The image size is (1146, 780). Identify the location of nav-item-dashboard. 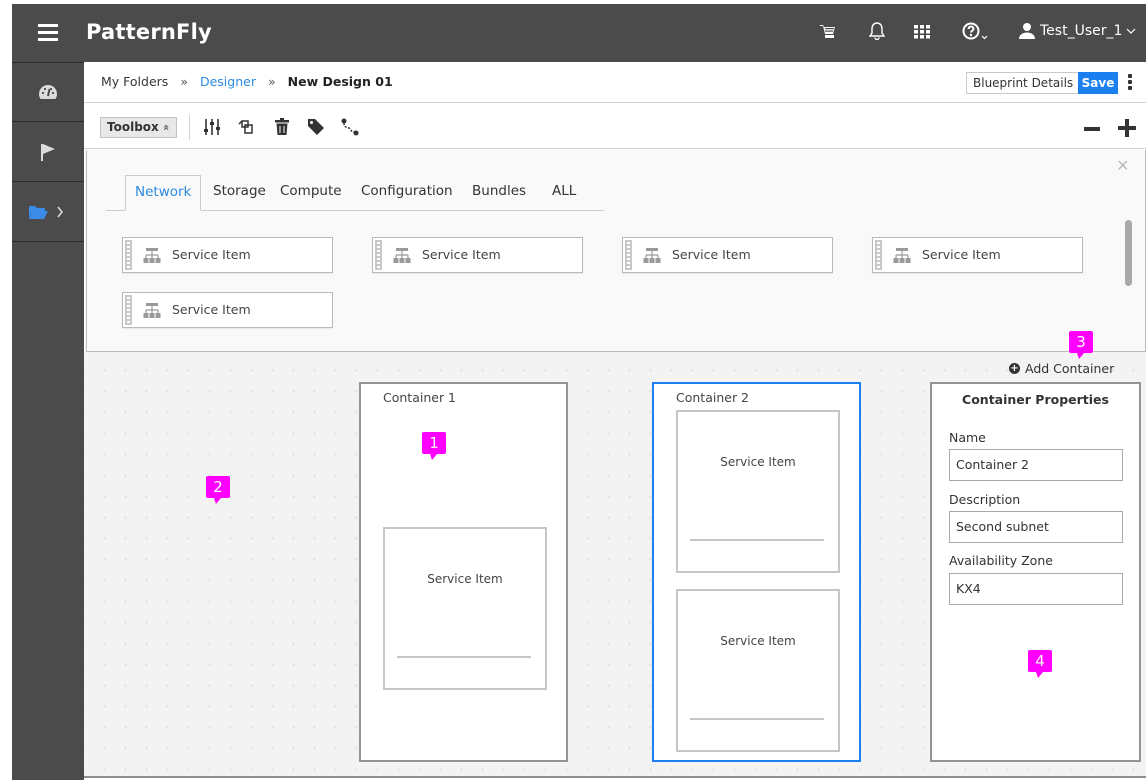
(48, 92).